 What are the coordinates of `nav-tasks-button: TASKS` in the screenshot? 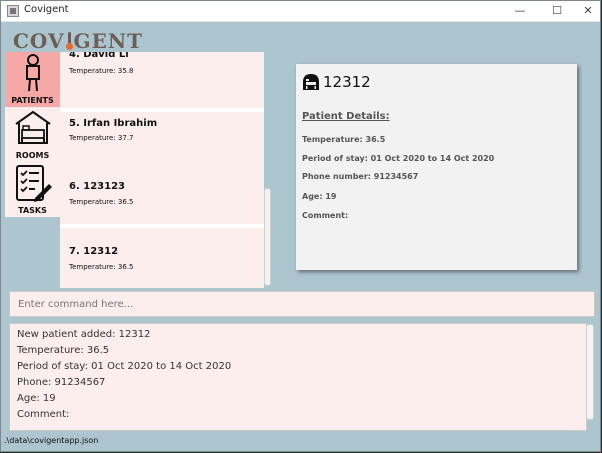 It's located at (32, 189).